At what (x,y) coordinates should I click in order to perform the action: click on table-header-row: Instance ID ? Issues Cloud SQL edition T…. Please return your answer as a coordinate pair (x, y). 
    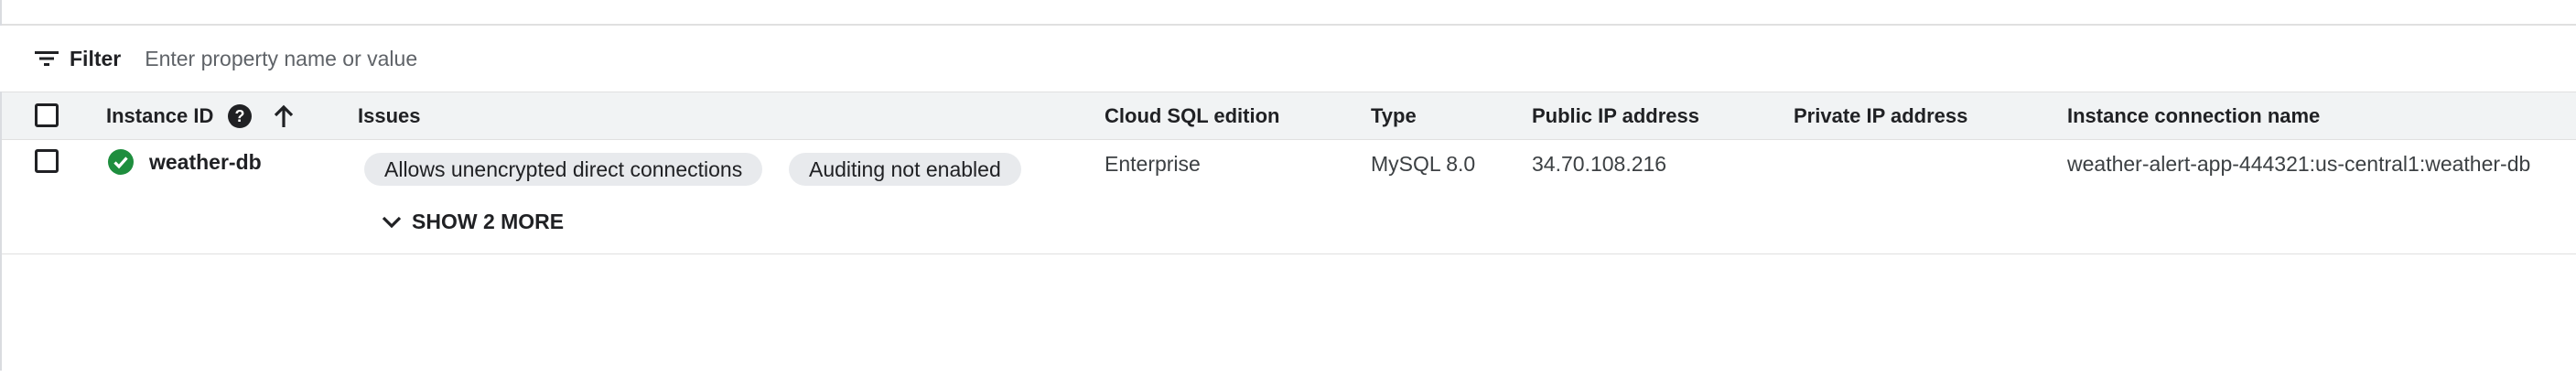
    Looking at the image, I should click on (1289, 116).